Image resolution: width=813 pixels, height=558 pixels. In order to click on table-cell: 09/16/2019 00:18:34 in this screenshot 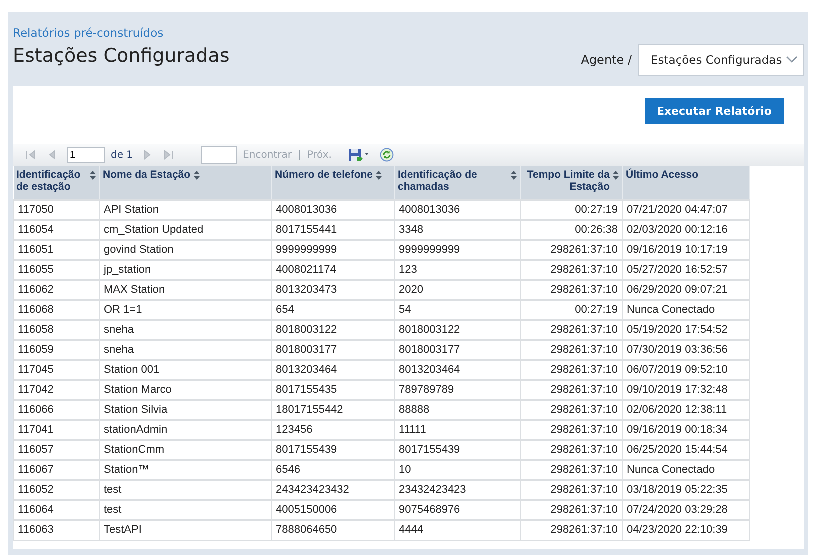, I will do `click(686, 430)`.